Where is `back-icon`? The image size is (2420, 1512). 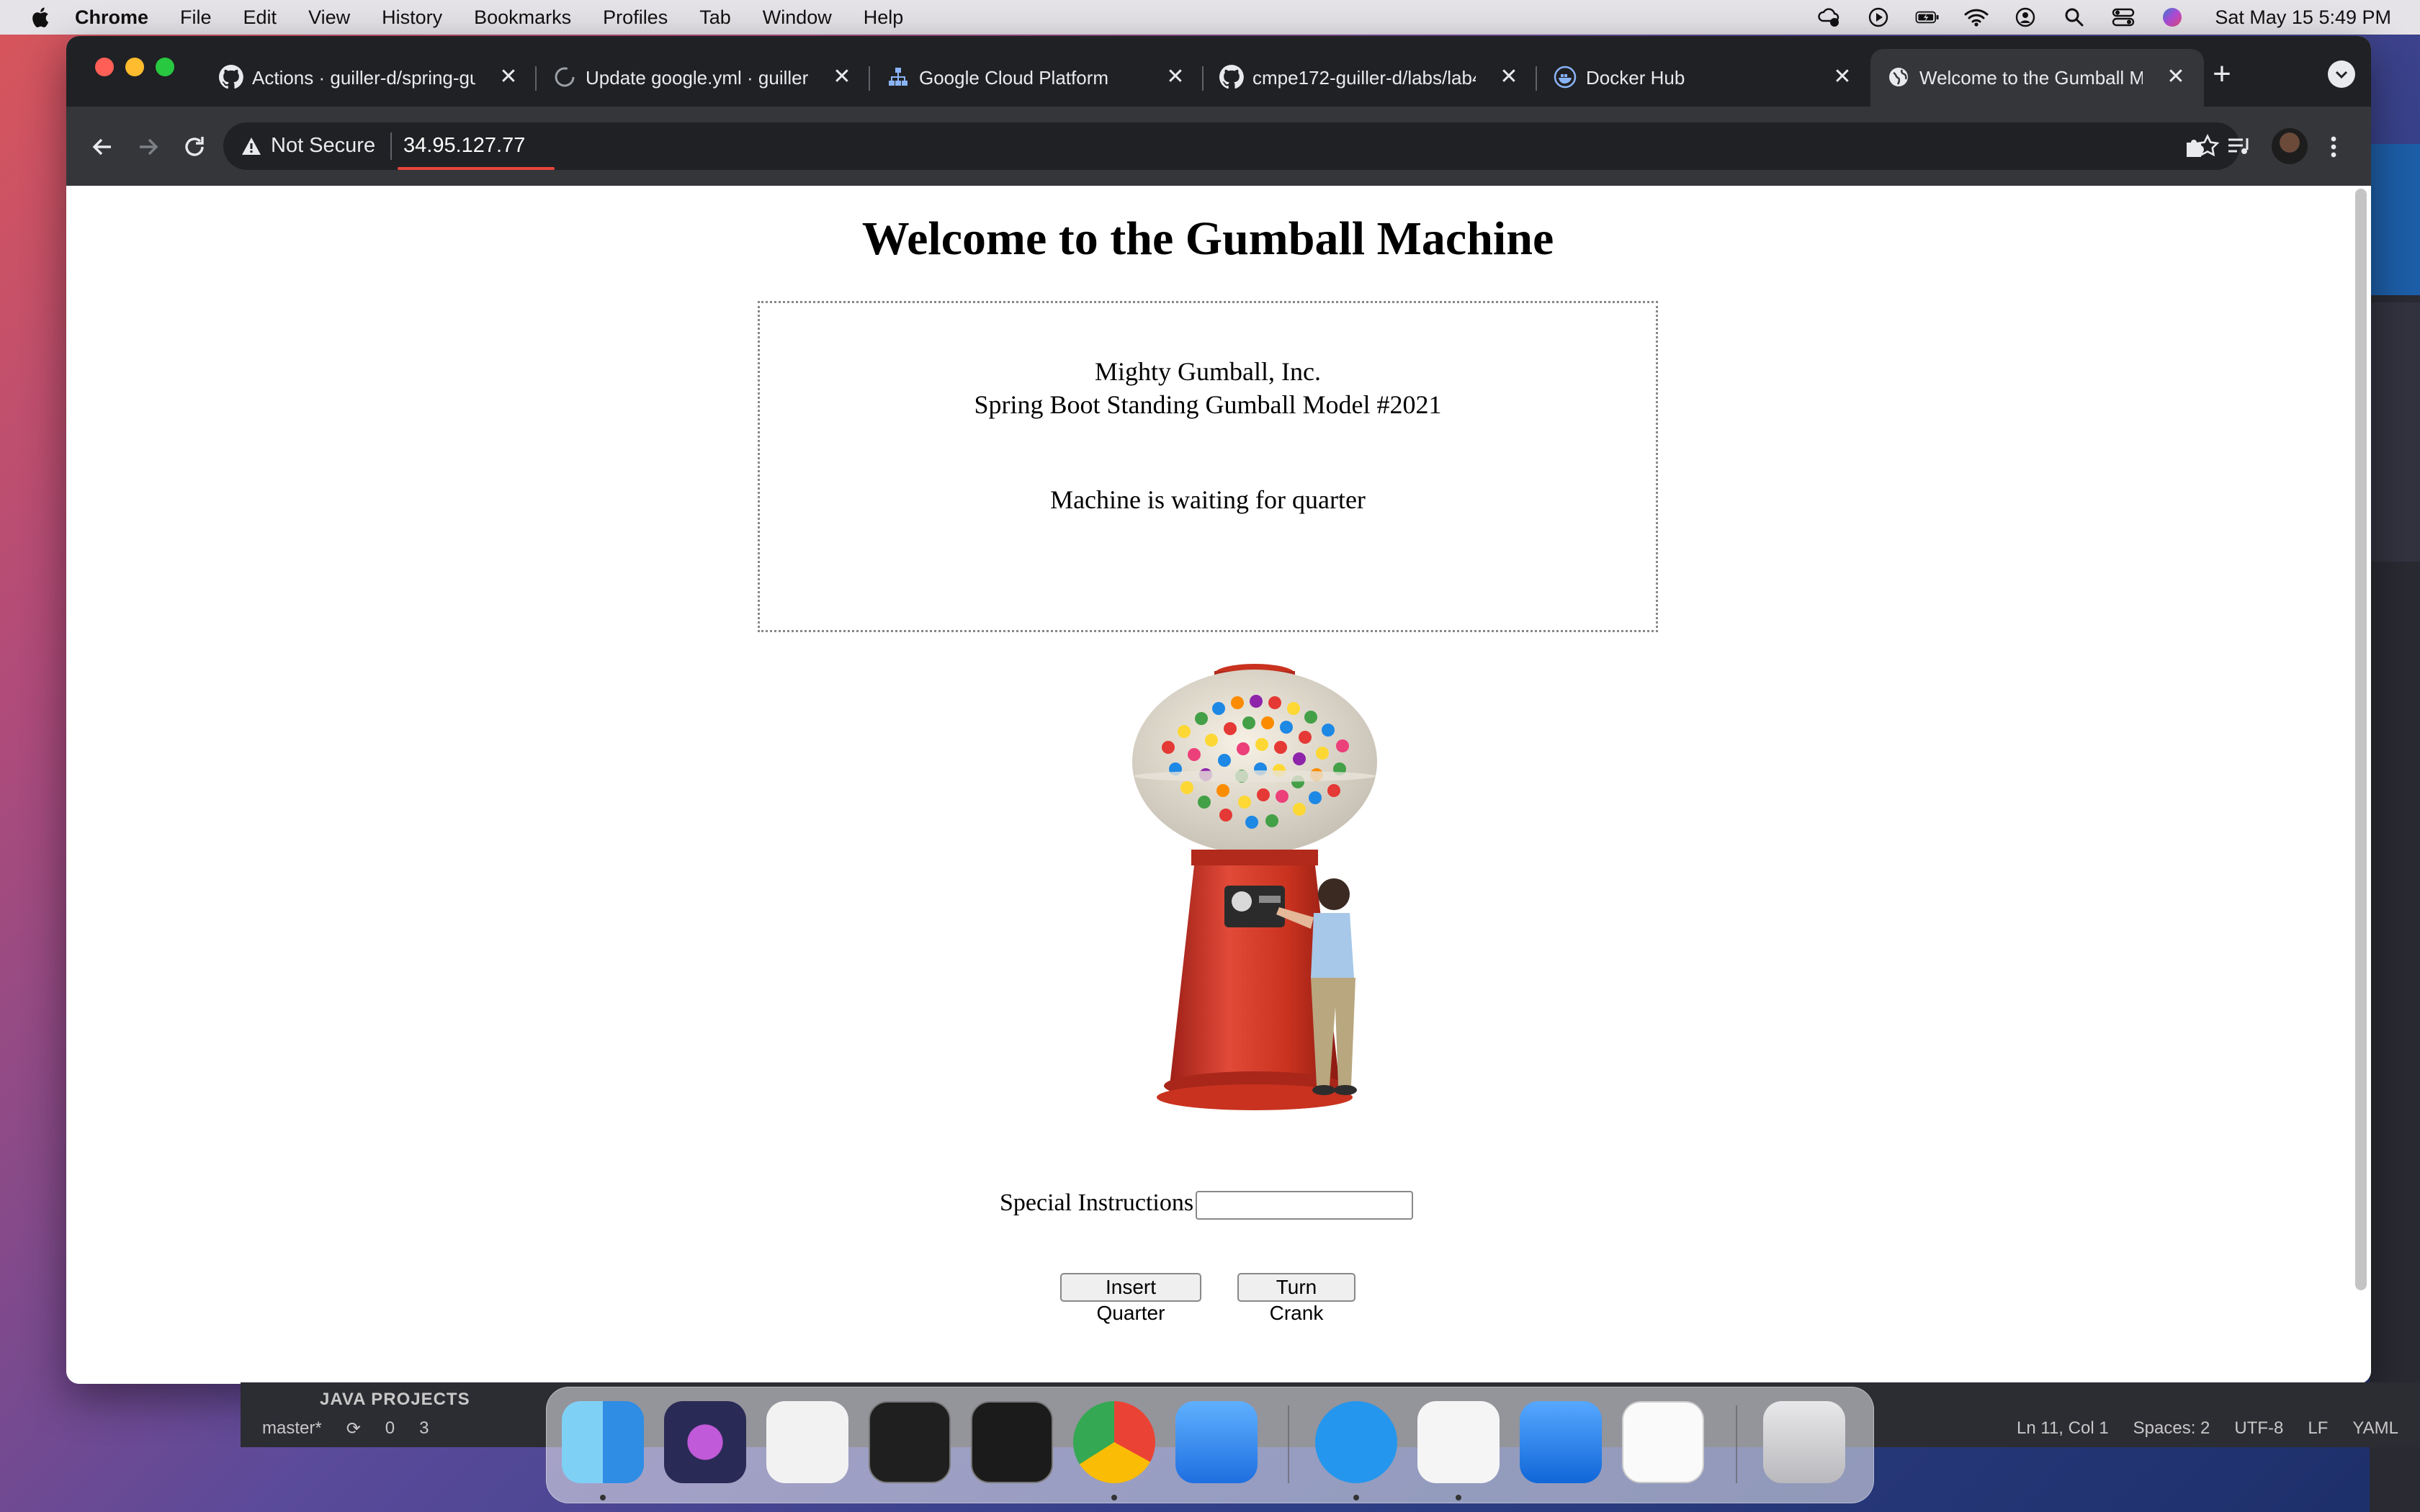 back-icon is located at coordinates (102, 147).